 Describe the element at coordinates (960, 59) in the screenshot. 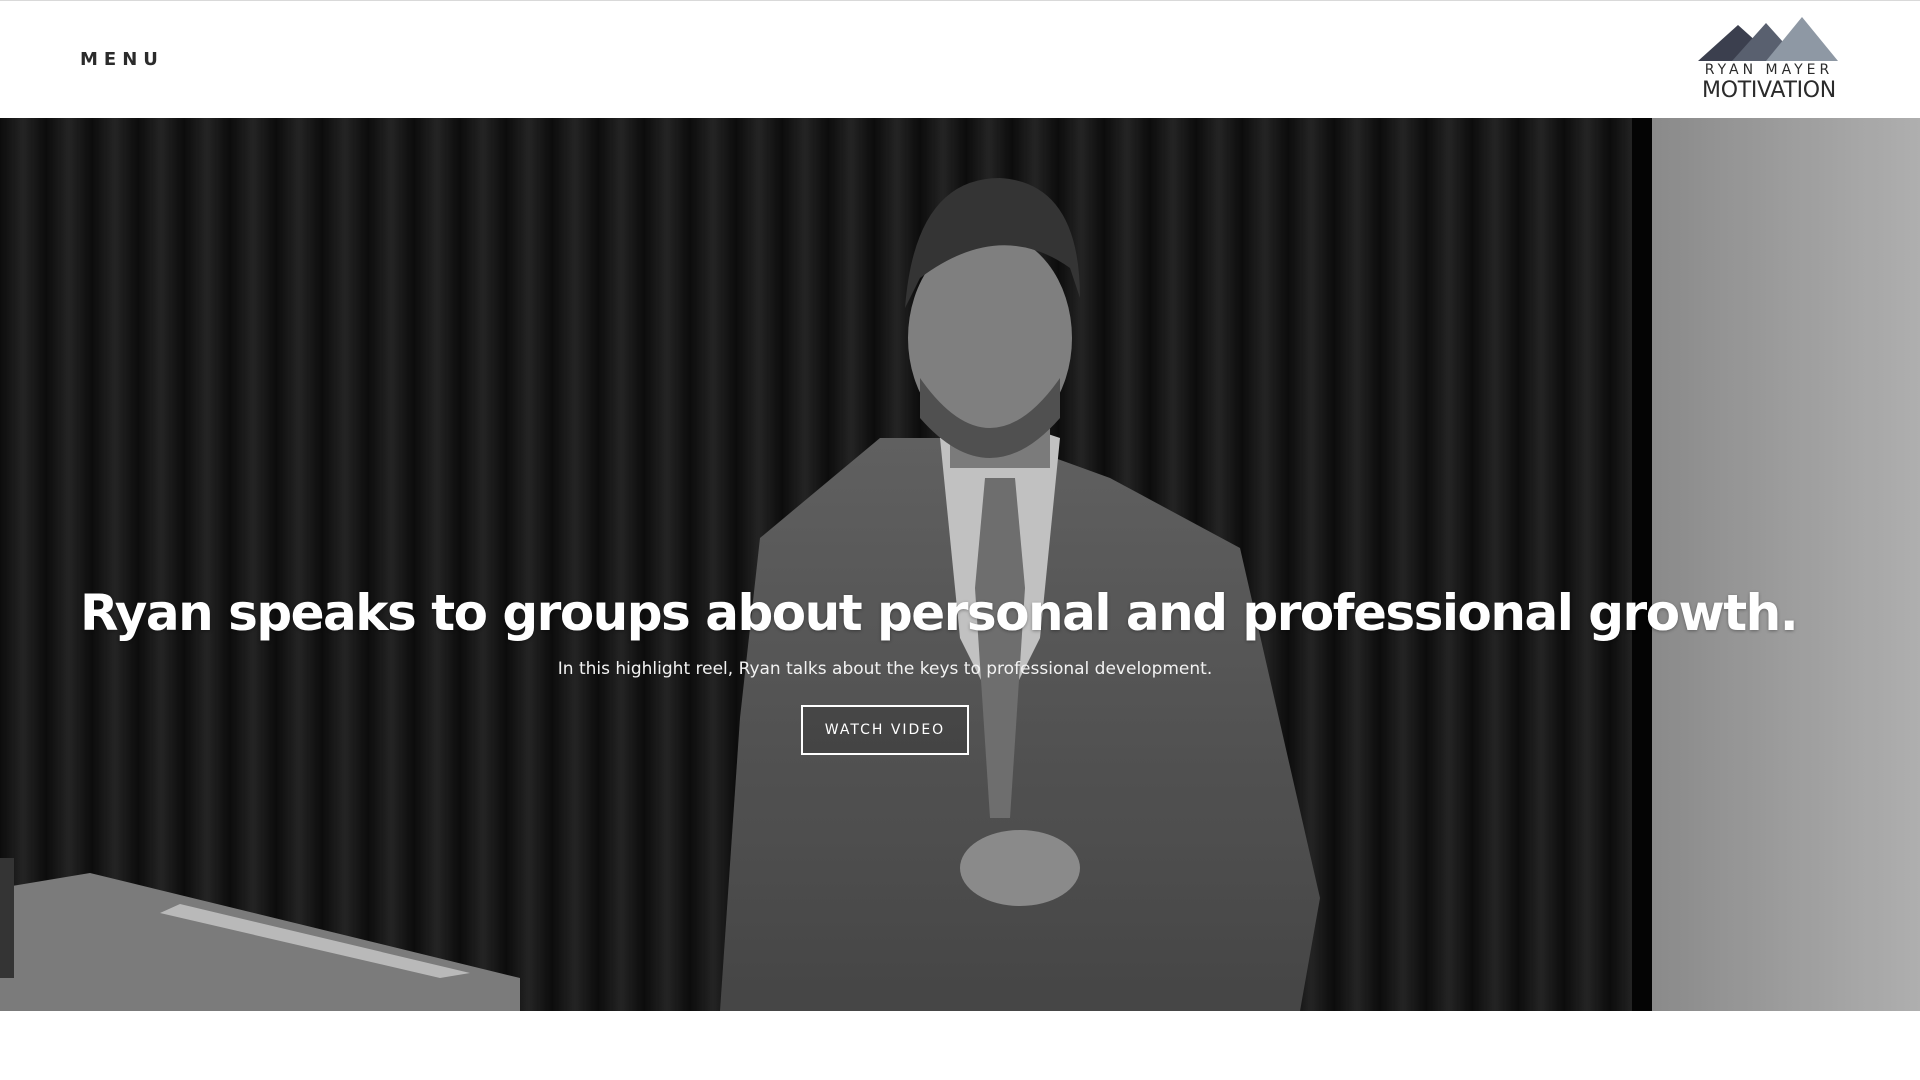

I see `site-header: MENU RYAN MAYER MOTIVATION` at that location.